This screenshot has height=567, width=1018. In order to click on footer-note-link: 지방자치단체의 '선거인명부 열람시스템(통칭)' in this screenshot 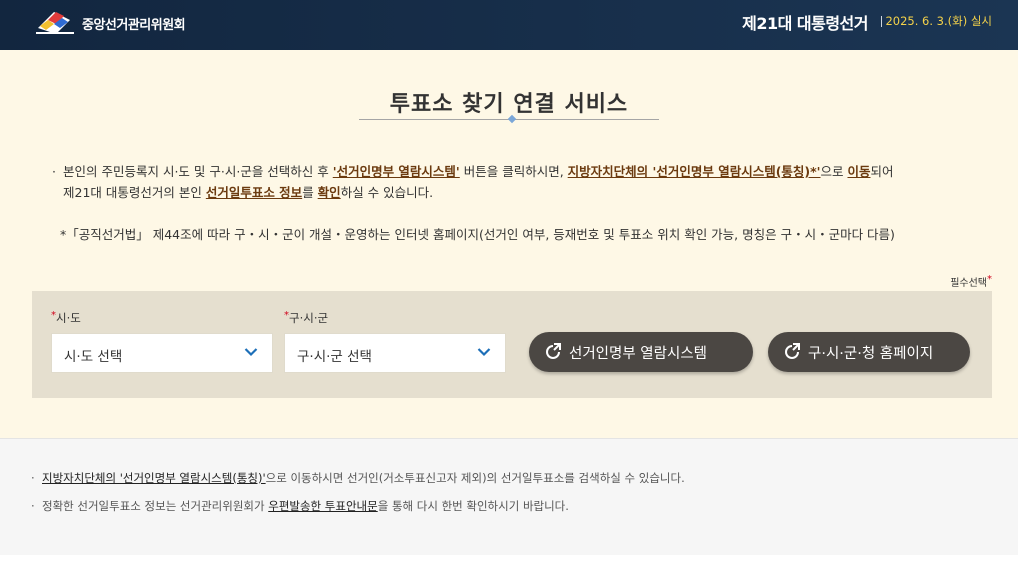, I will do `click(154, 478)`.